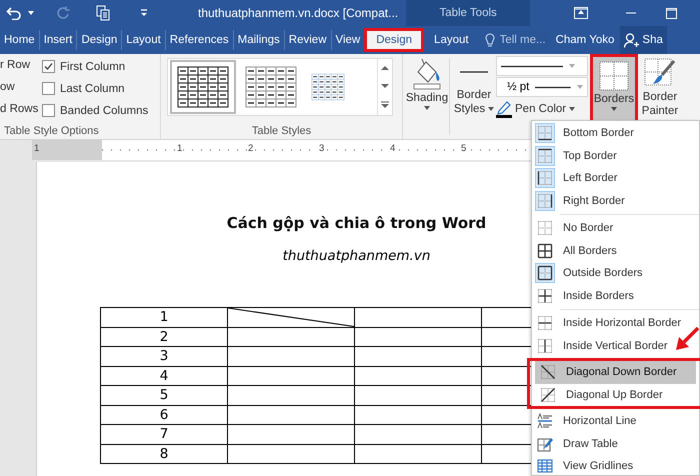 The image size is (700, 476). What do you see at coordinates (545, 444) in the screenshot?
I see `pencil-table-icon` at bounding box center [545, 444].